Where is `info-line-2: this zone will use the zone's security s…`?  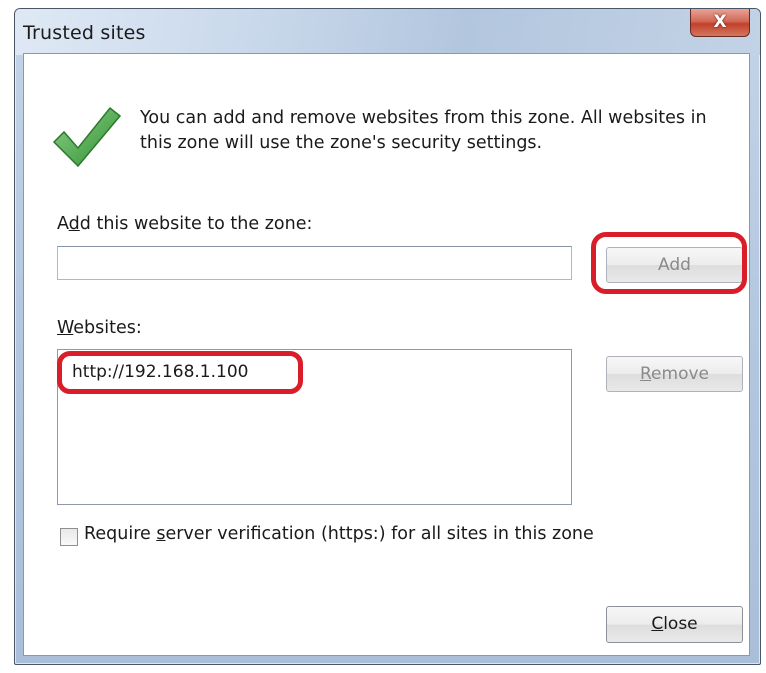
info-line-2: this zone will use the zone's security s… is located at coordinates (341, 143).